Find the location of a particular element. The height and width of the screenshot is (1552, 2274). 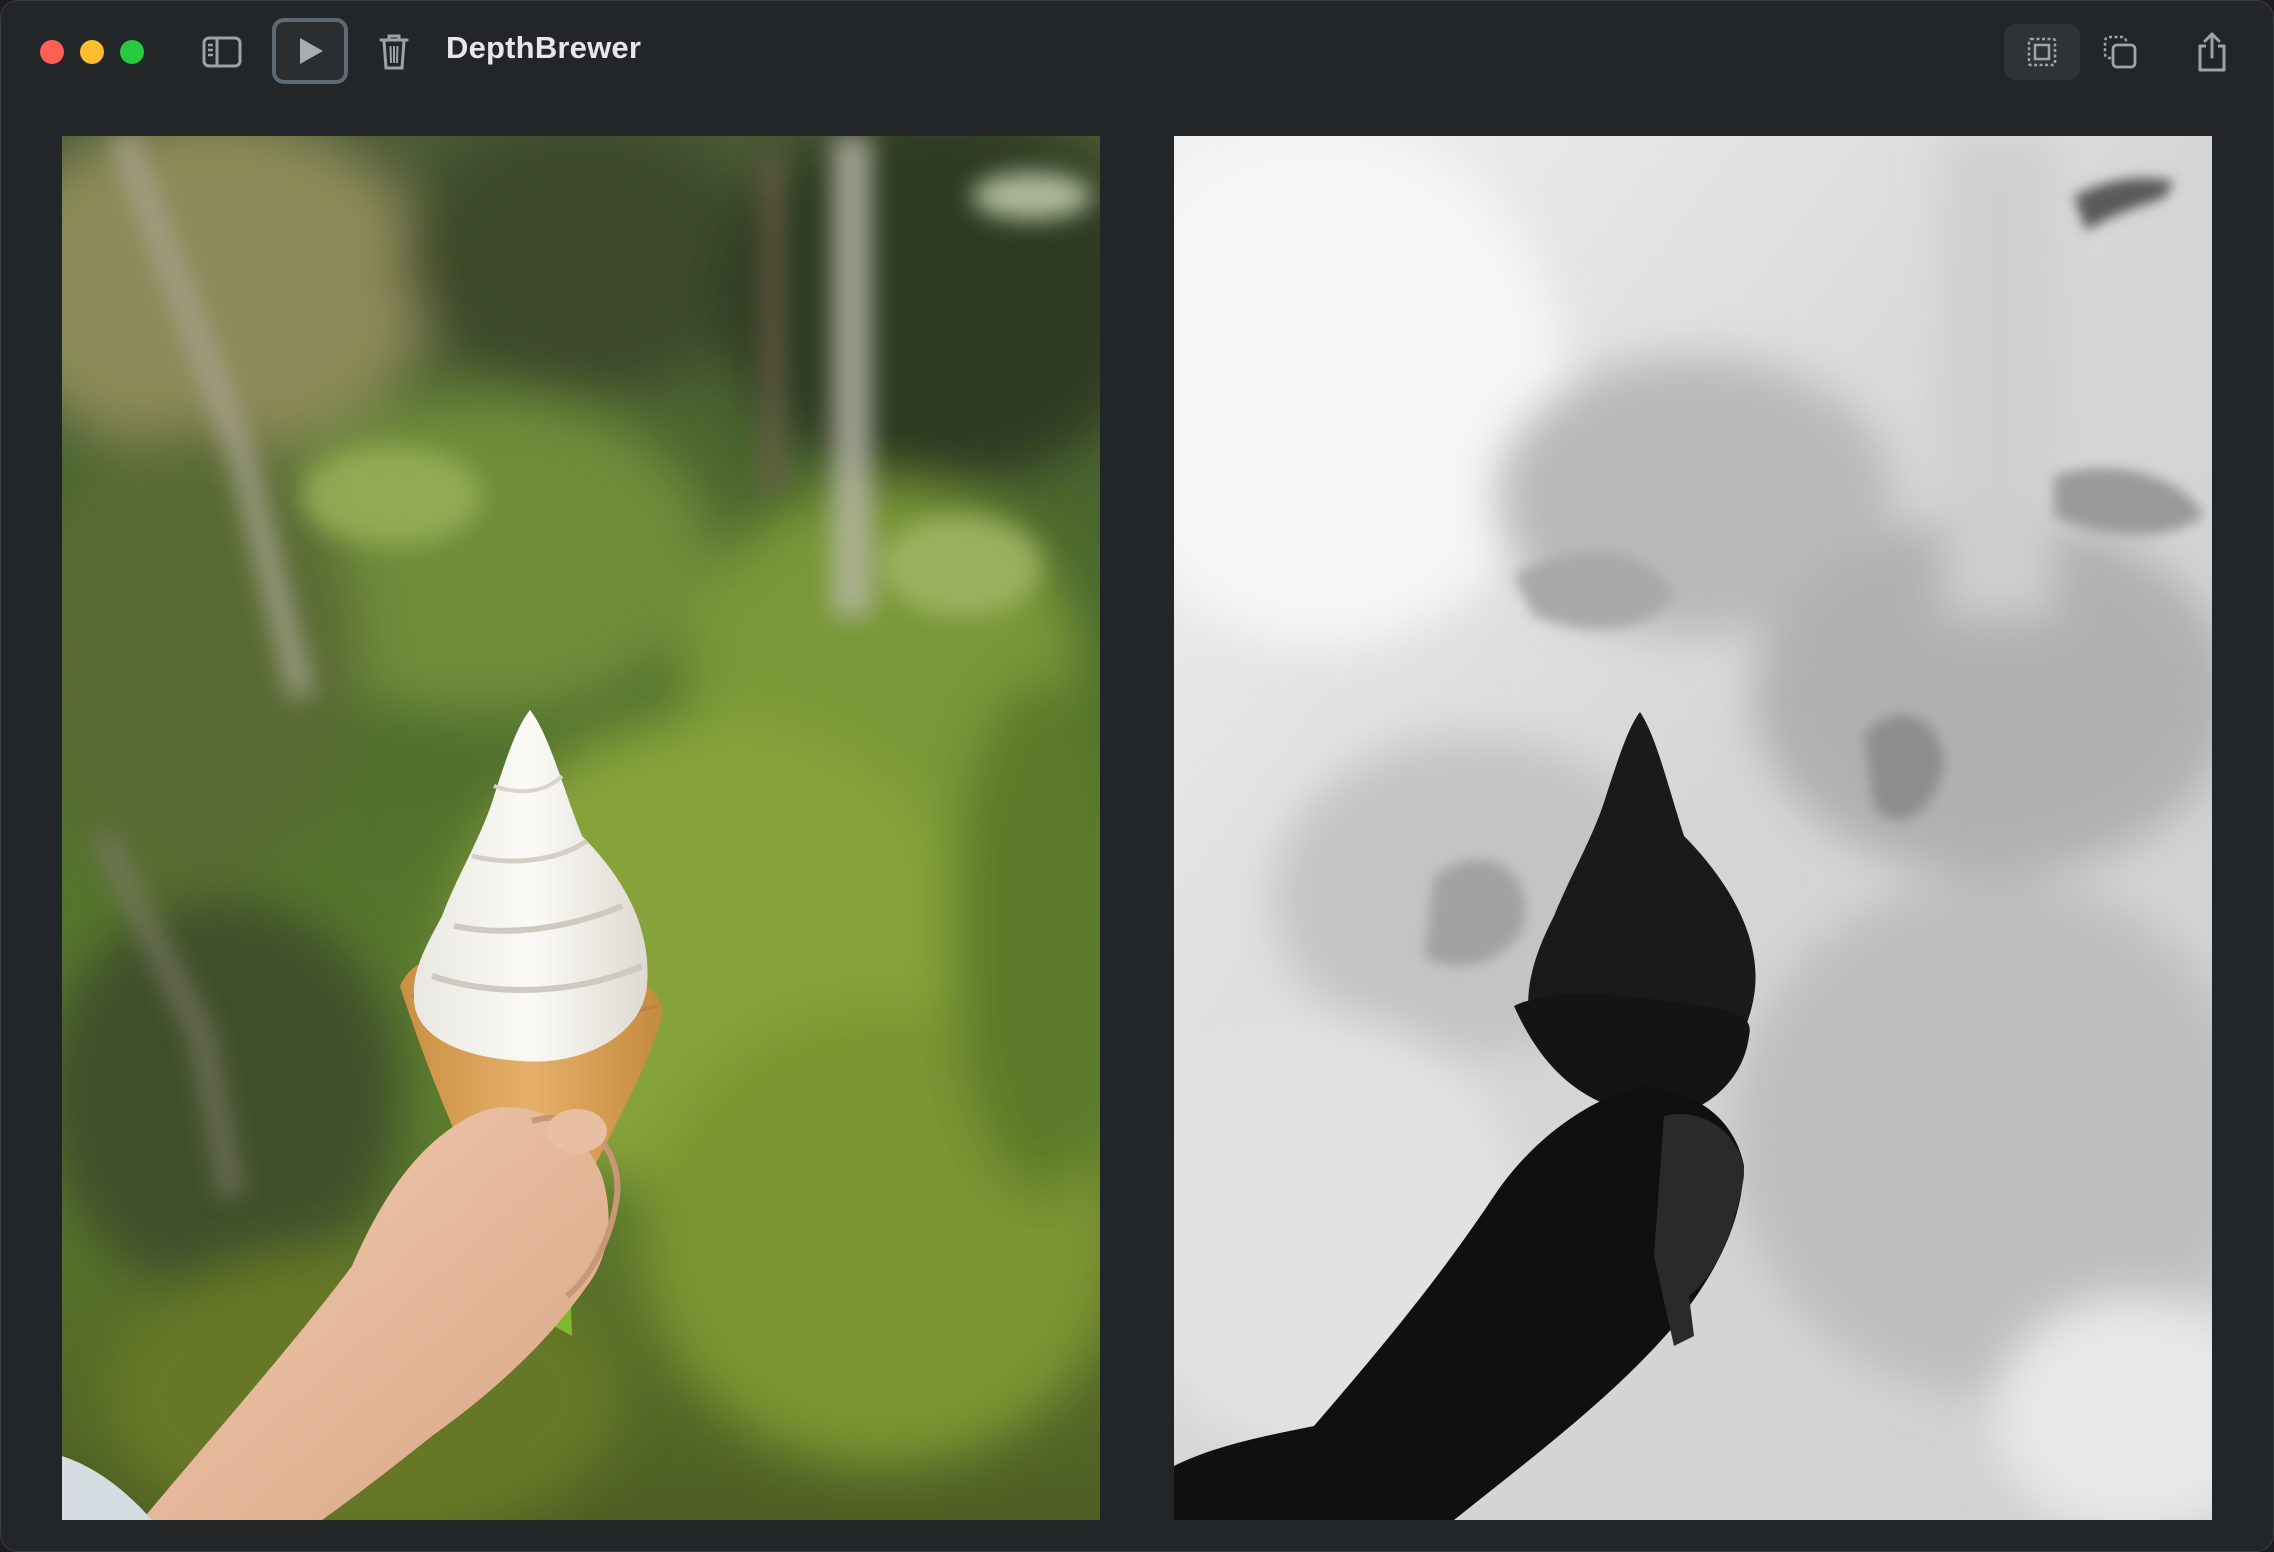

copy-icon is located at coordinates (2120, 52).